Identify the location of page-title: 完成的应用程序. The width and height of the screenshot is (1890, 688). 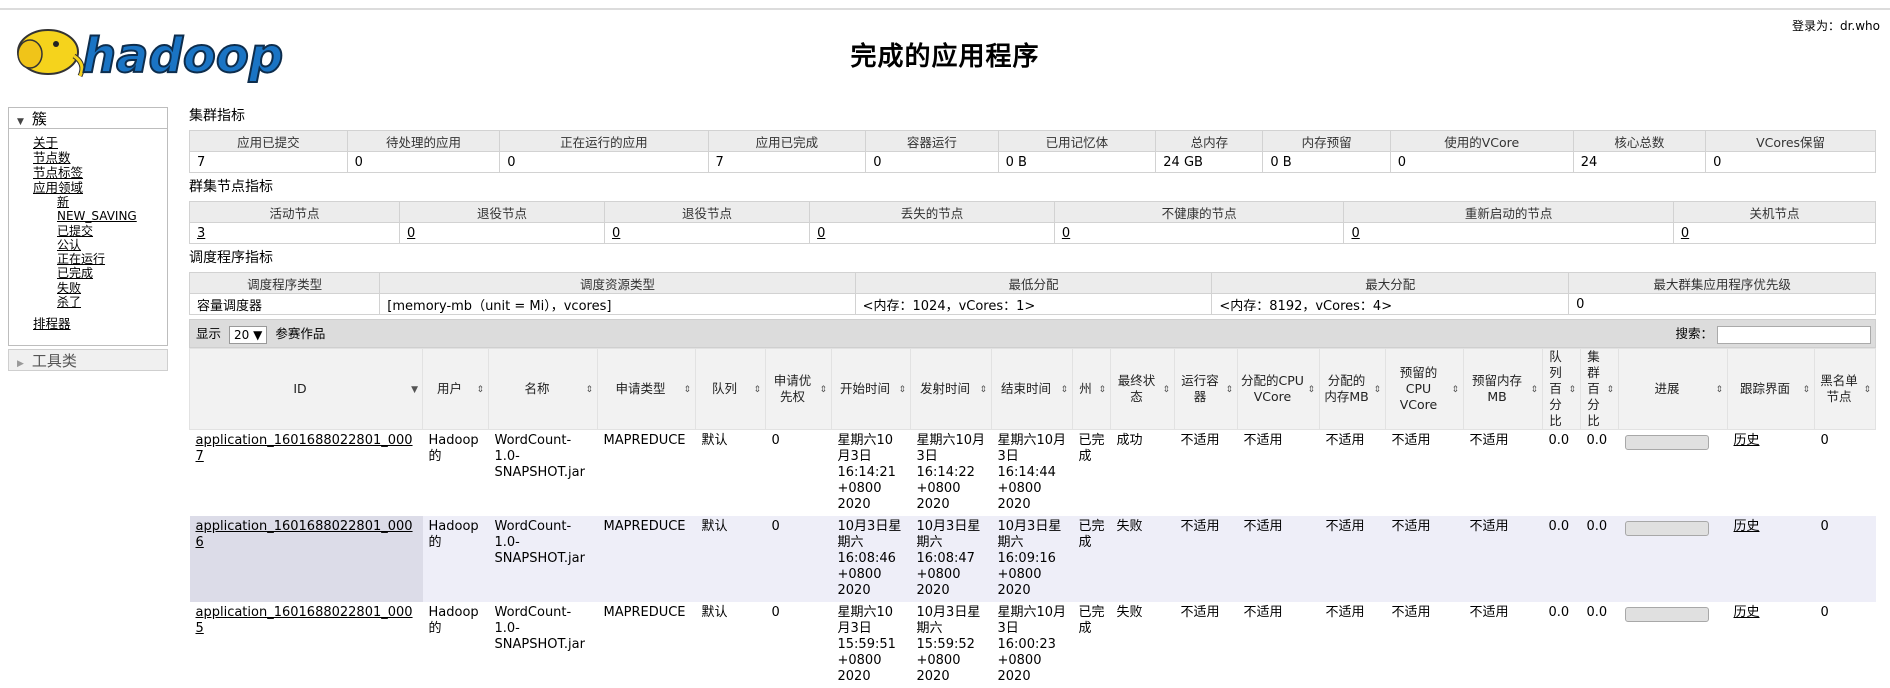
(945, 57).